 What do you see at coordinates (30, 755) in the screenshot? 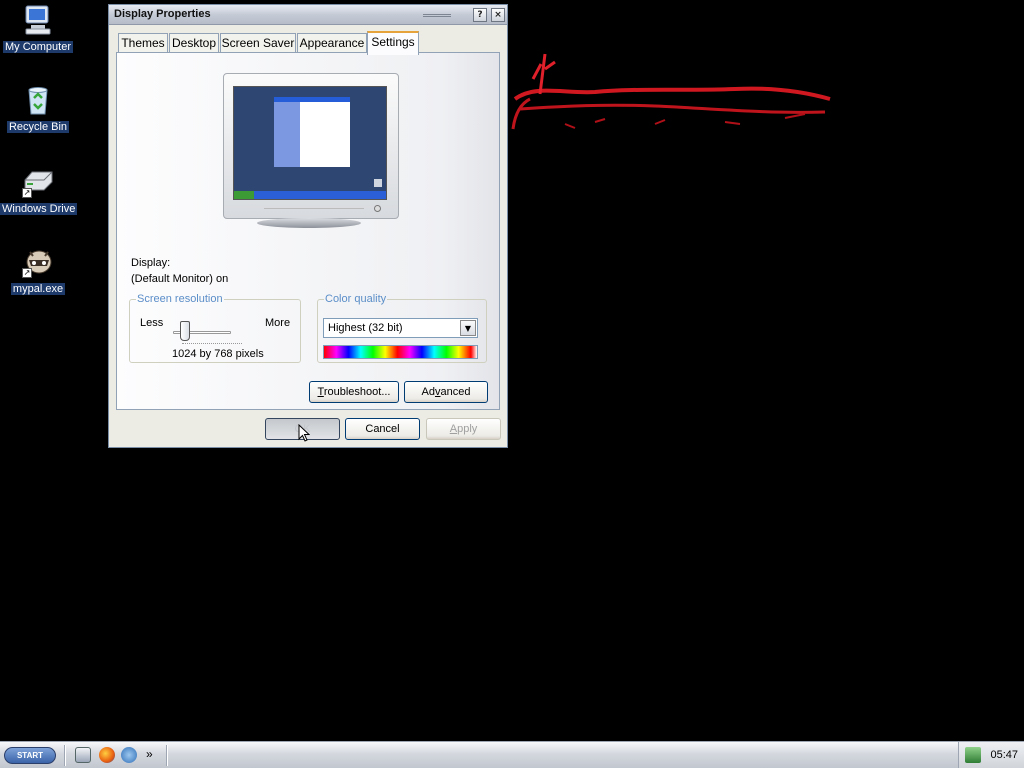
I see `start-button: START` at bounding box center [30, 755].